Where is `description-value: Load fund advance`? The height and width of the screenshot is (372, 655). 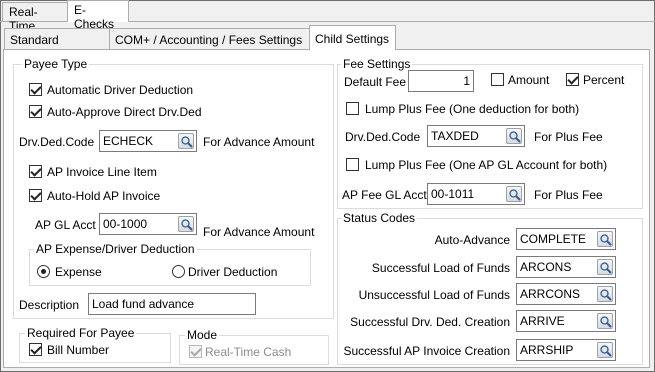 description-value: Load fund advance is located at coordinates (143, 304).